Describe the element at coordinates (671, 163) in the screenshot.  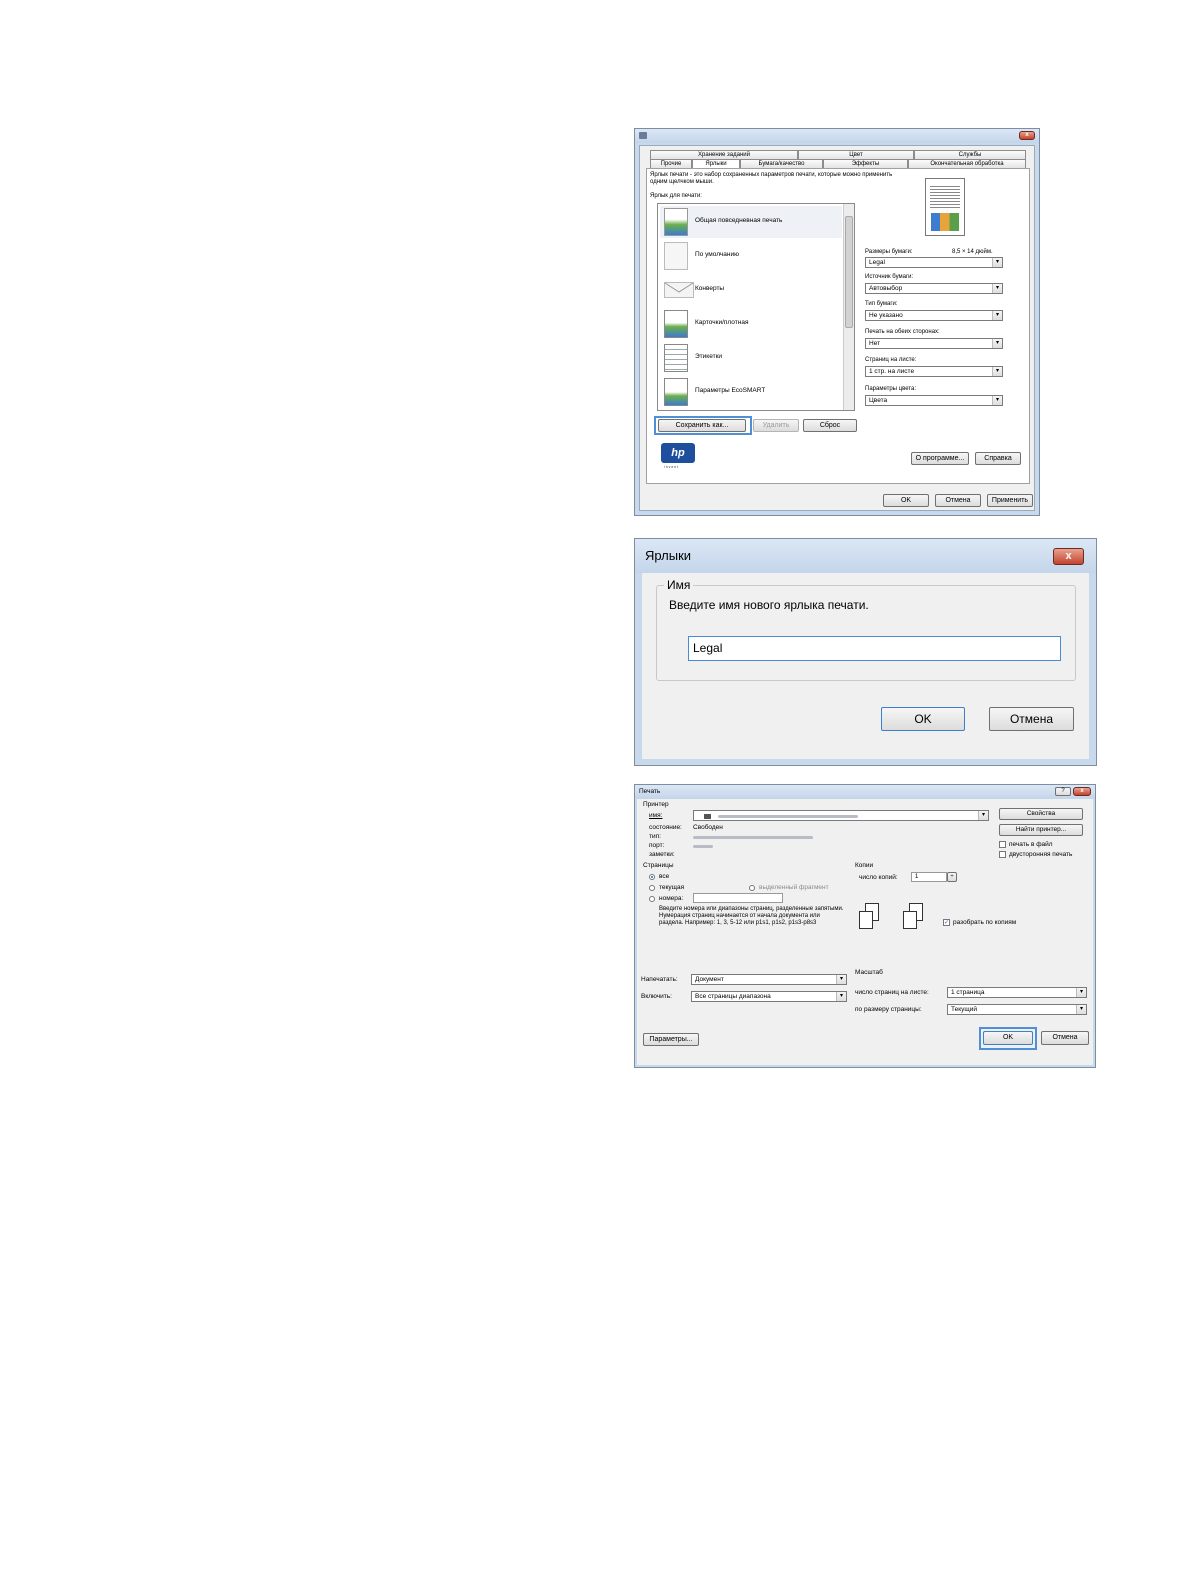
I see `tab-other: Прочие` at that location.